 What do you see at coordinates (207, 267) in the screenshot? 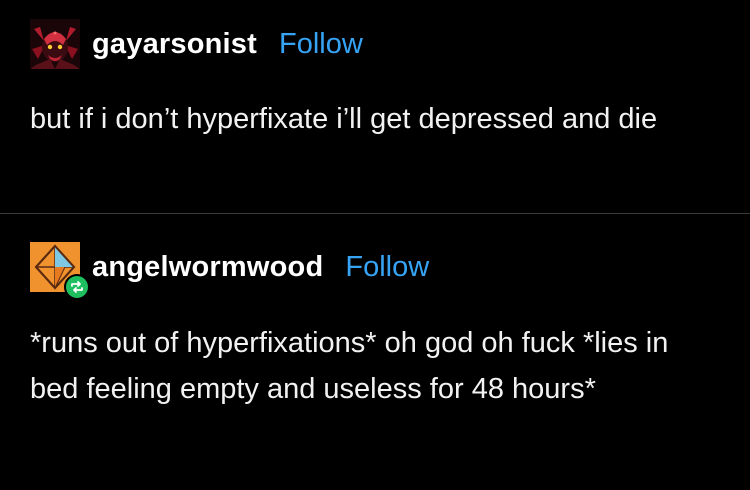
I see `username: angelwormwood` at bounding box center [207, 267].